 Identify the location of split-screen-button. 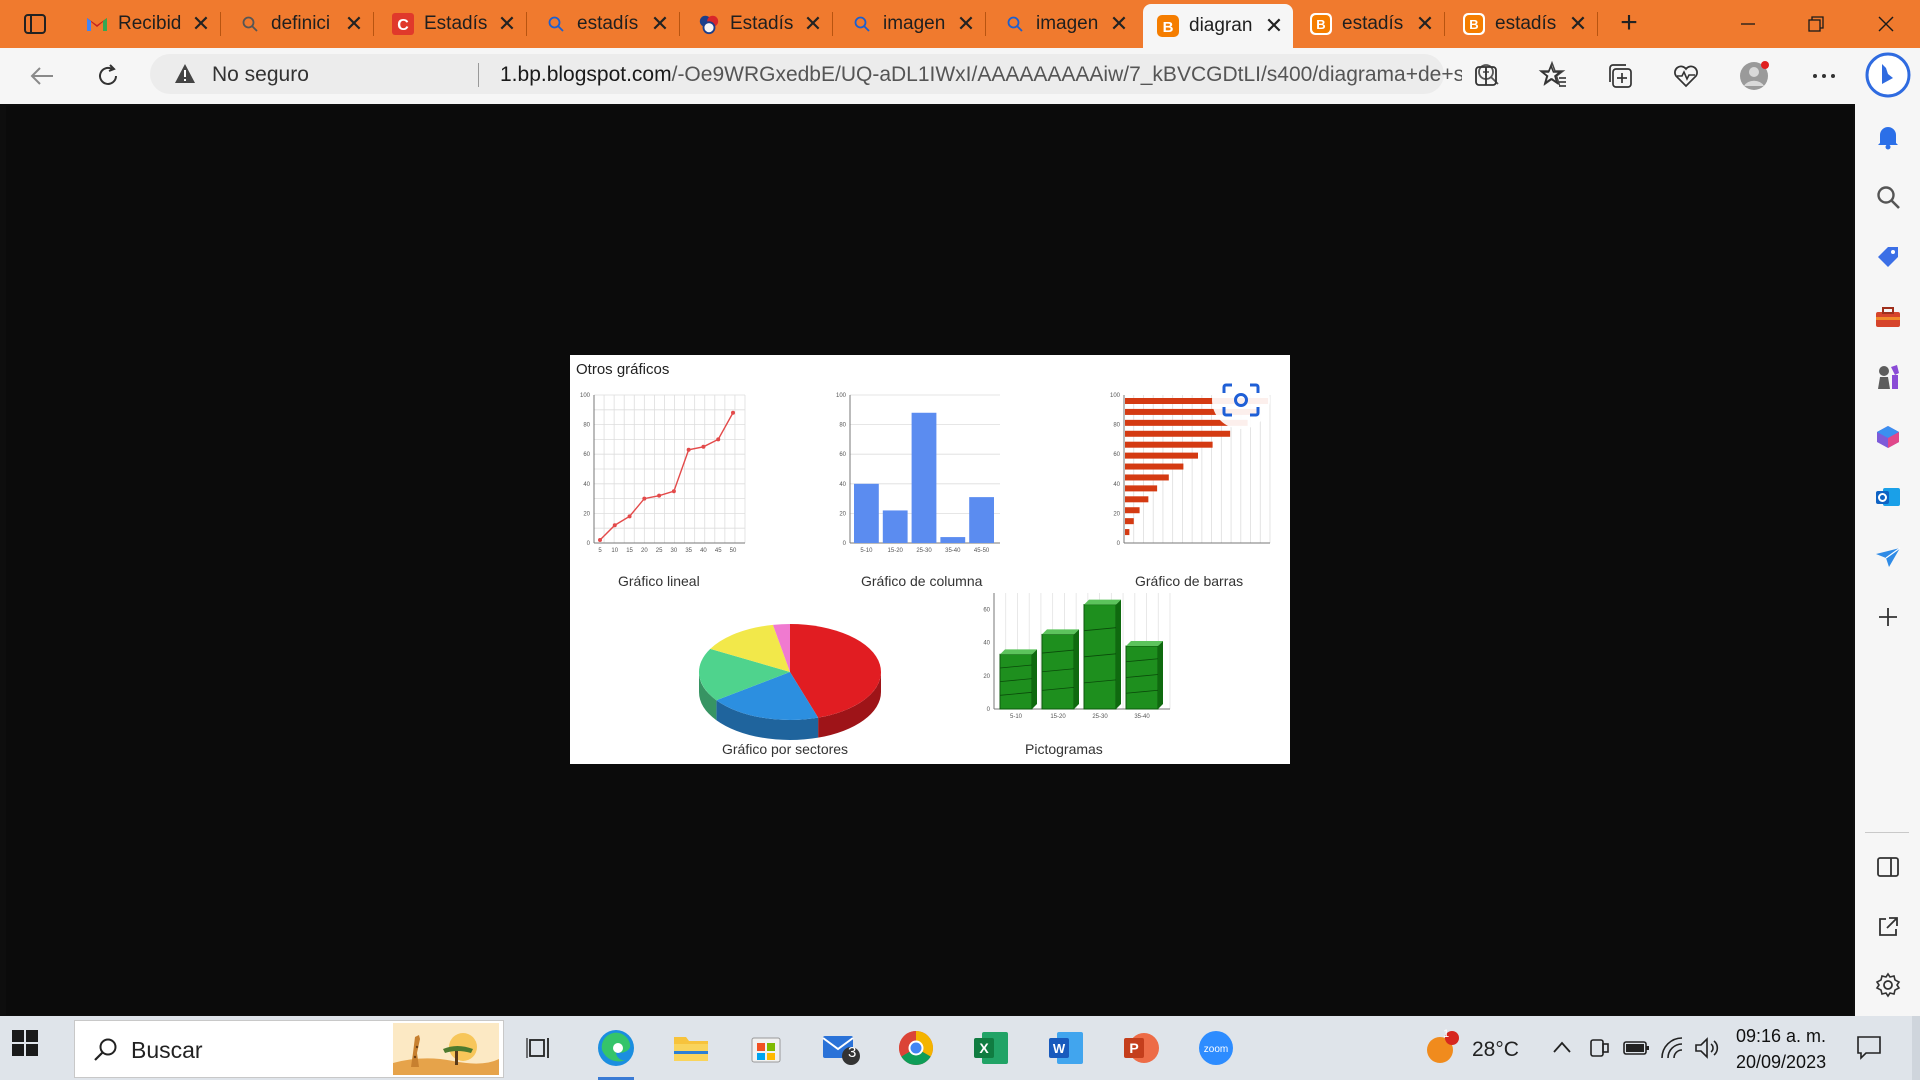
(1486, 76).